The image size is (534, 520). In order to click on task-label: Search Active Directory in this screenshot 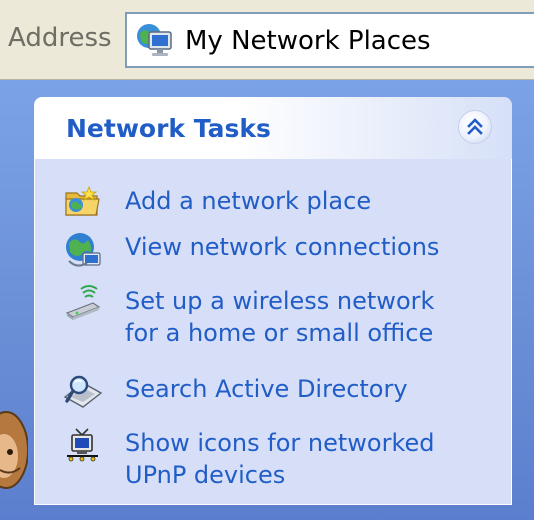, I will do `click(266, 389)`.